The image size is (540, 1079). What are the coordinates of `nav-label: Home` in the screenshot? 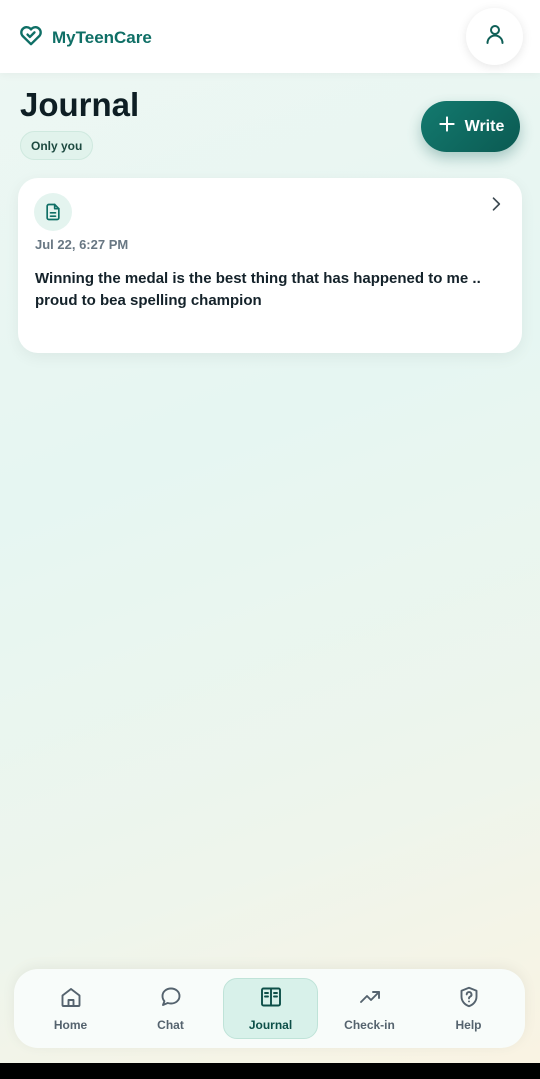 It's located at (70, 1025).